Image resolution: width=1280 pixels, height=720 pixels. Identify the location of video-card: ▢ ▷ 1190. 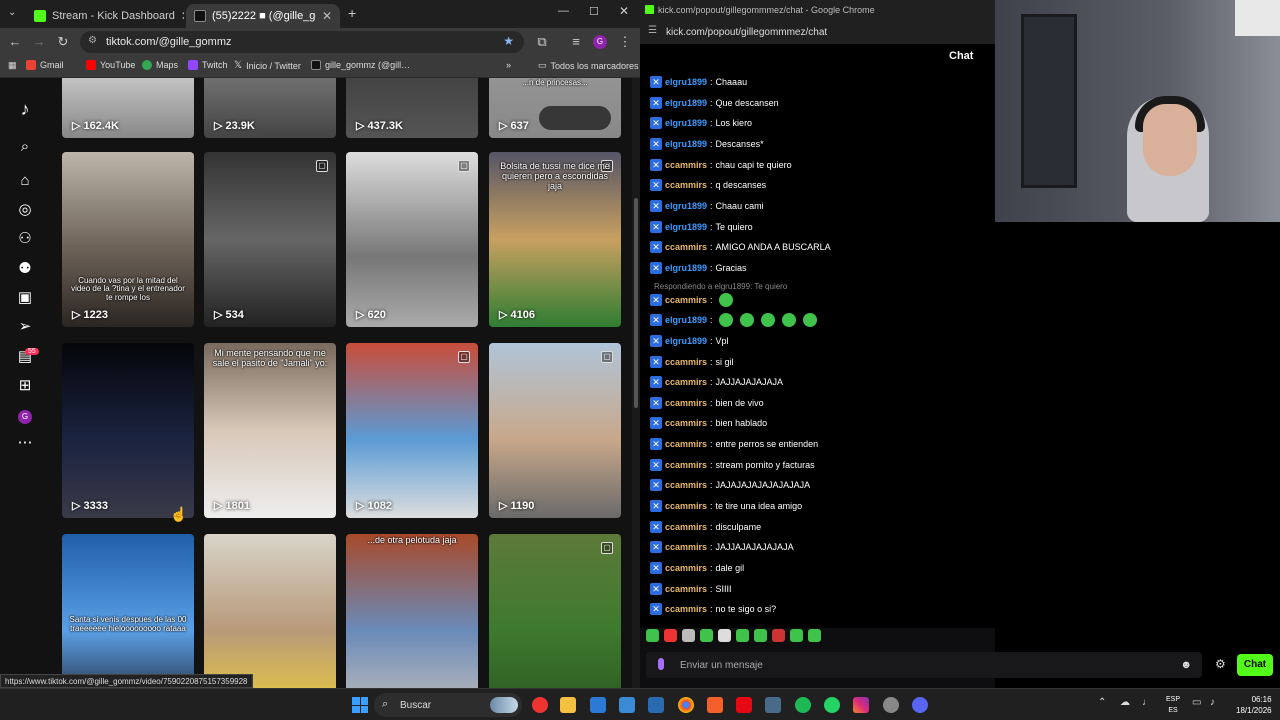
(555, 430).